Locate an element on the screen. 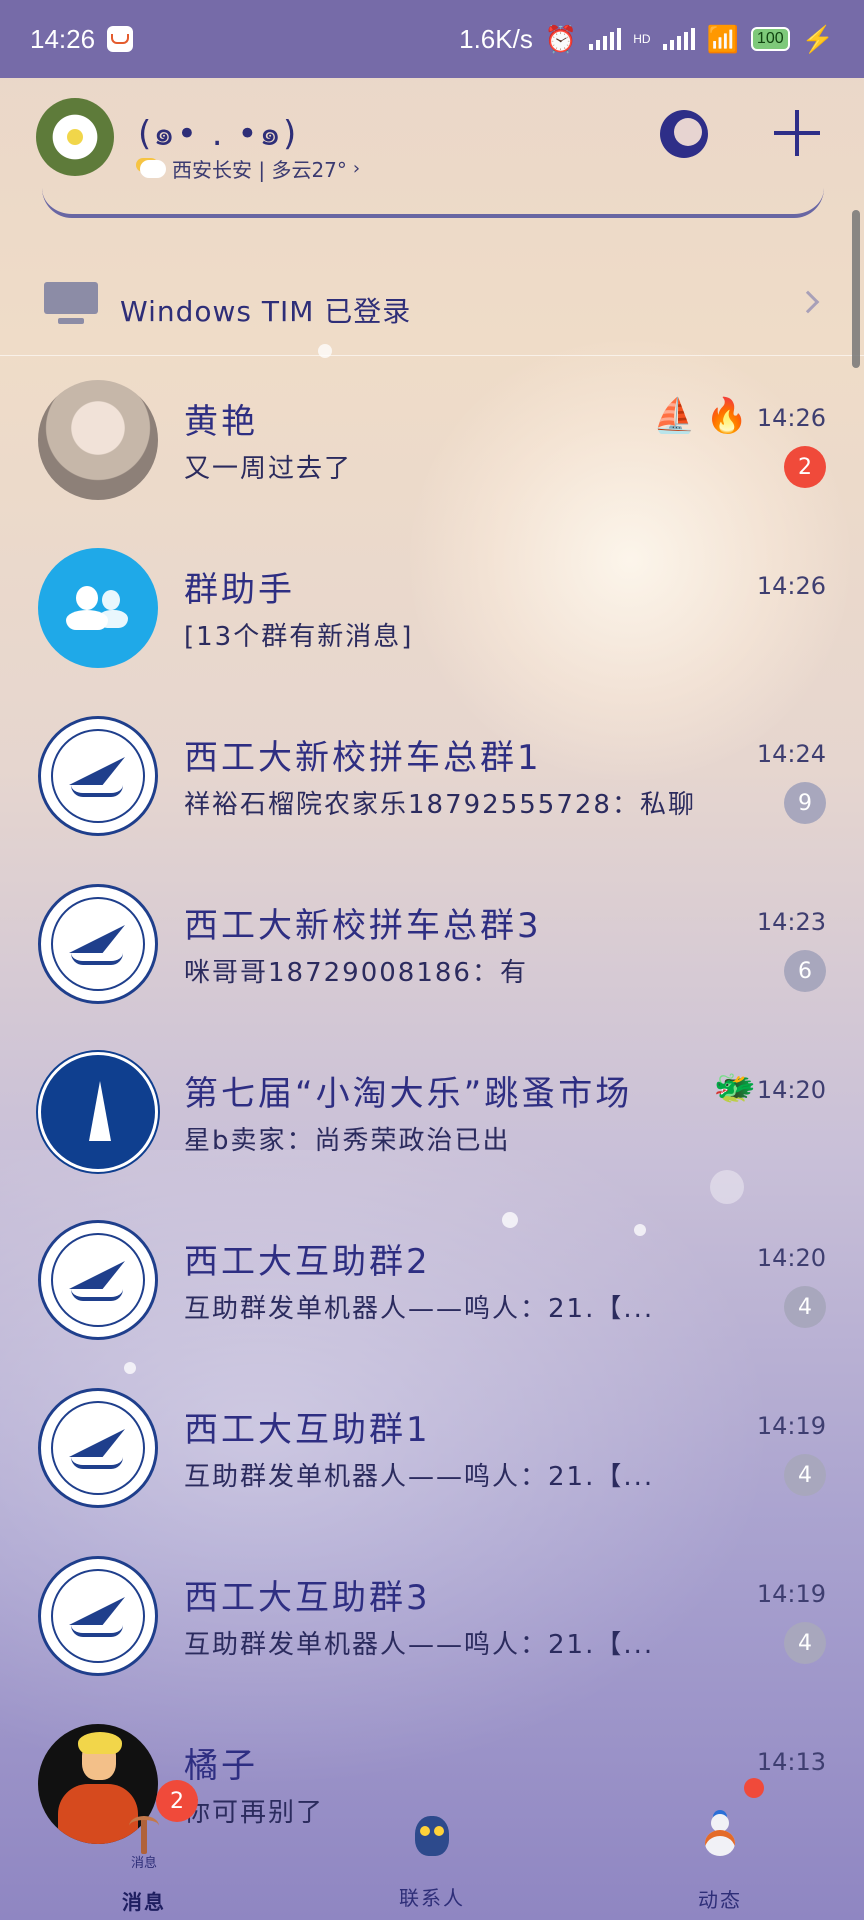  signal-icon is located at coordinates (605, 39).